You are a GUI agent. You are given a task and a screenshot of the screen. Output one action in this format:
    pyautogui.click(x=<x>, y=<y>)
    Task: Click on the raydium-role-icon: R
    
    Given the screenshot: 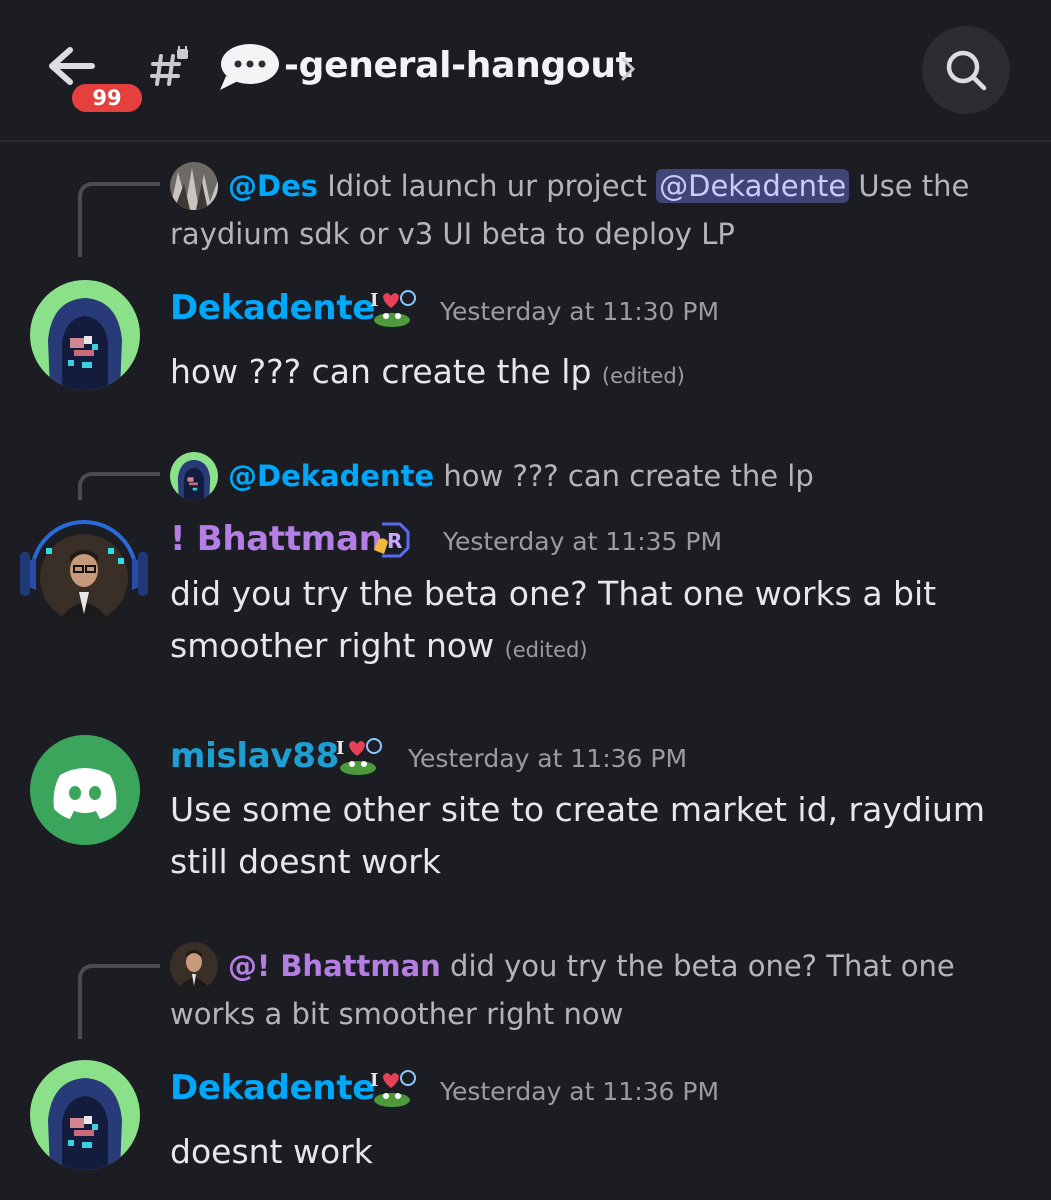 What is the action you would take?
    pyautogui.click(x=392, y=540)
    